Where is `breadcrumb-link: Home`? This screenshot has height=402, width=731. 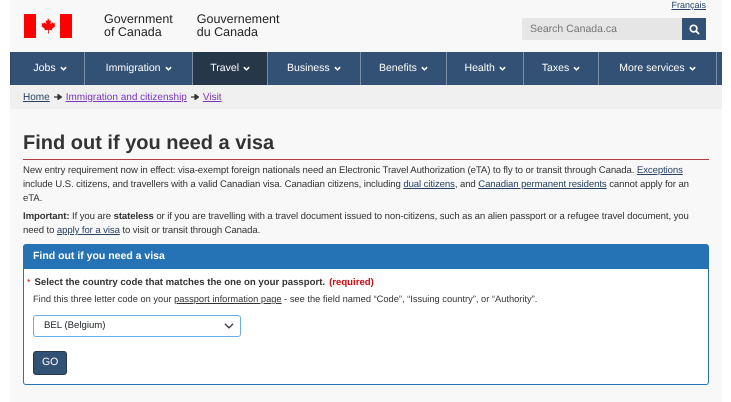 breadcrumb-link: Home is located at coordinates (36, 97).